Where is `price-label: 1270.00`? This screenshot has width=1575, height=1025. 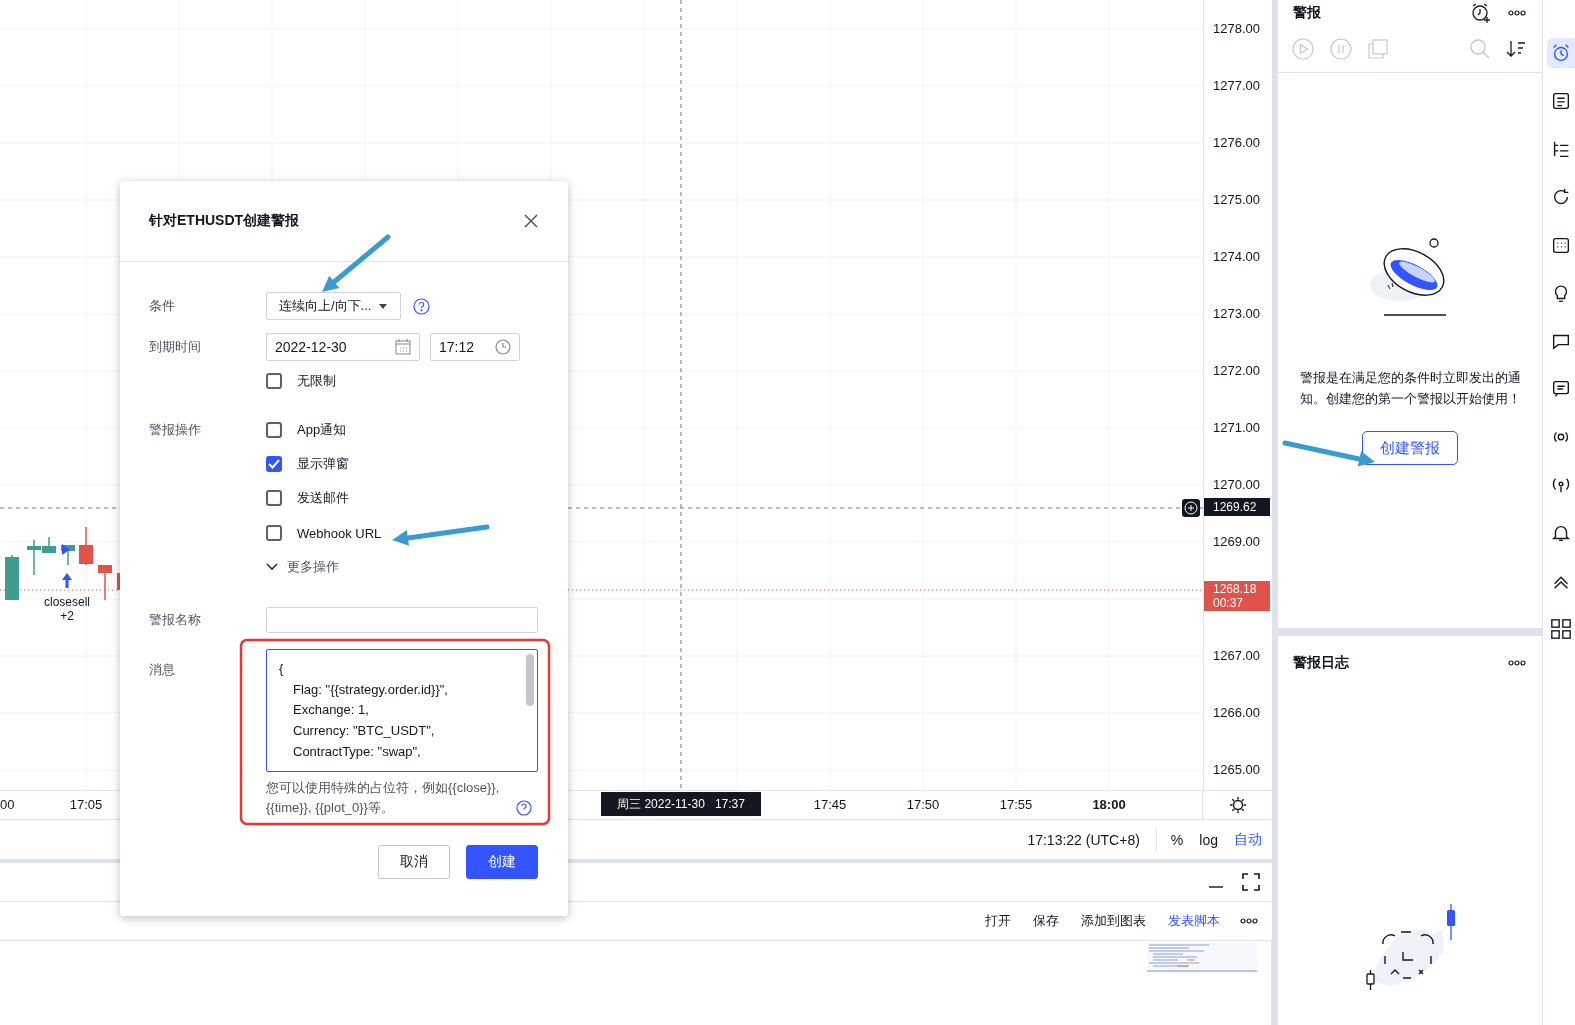 price-label: 1270.00 is located at coordinates (1236, 484).